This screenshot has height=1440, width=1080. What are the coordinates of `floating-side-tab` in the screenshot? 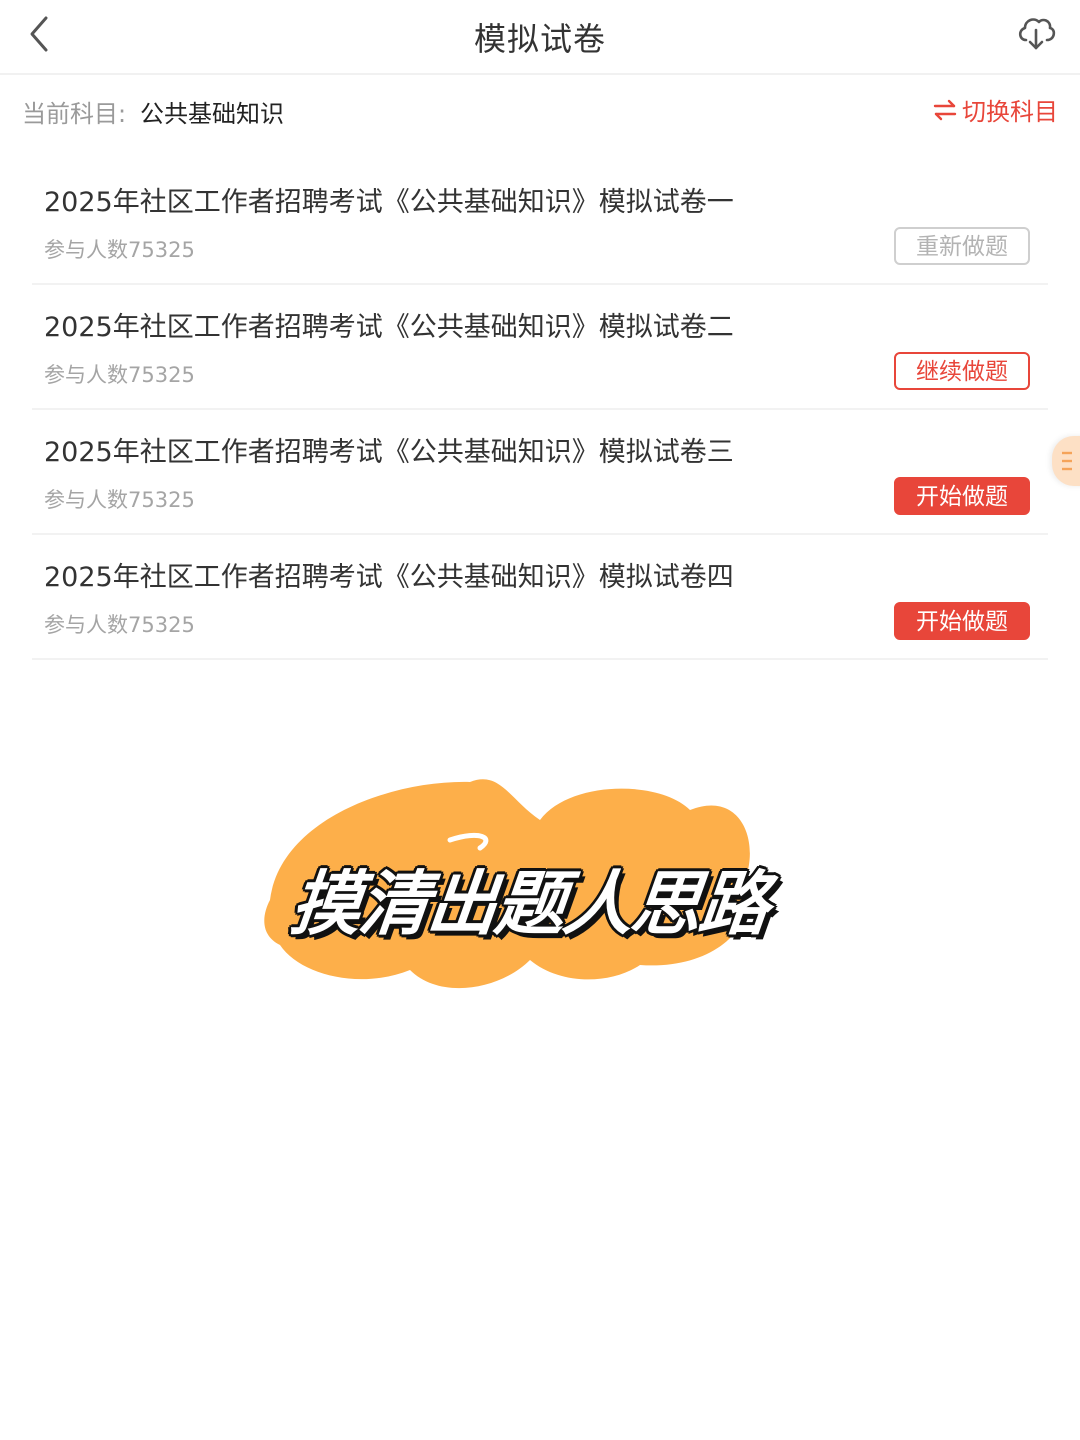 It's located at (1066, 461).